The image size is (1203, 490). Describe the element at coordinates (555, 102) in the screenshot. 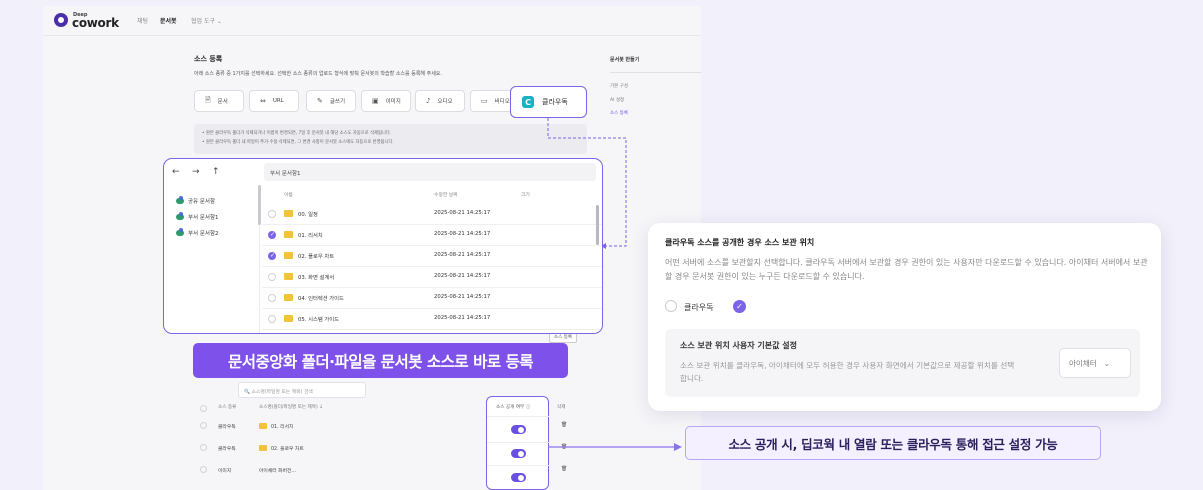

I see `cloudoc-label: 클라우독` at that location.